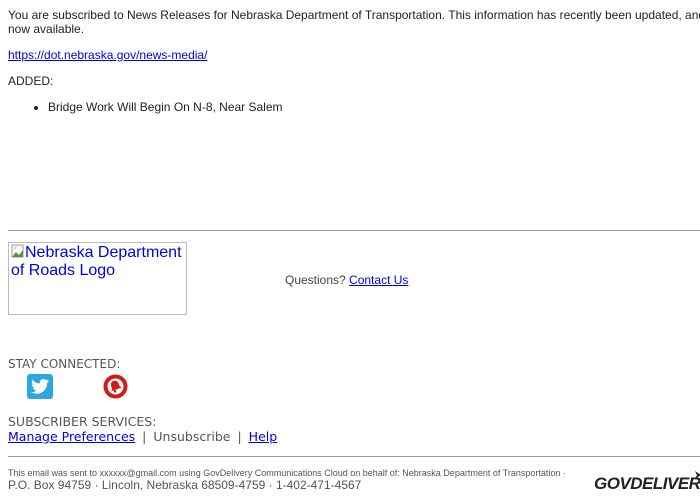 The width and height of the screenshot is (700, 504). What do you see at coordinates (107, 55) in the screenshot?
I see `news-media-link: https://dot.nebraska.gov/news-media/` at bounding box center [107, 55].